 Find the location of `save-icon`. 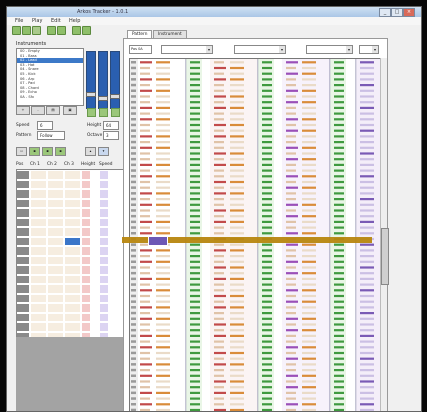

save-icon is located at coordinates (36, 30).